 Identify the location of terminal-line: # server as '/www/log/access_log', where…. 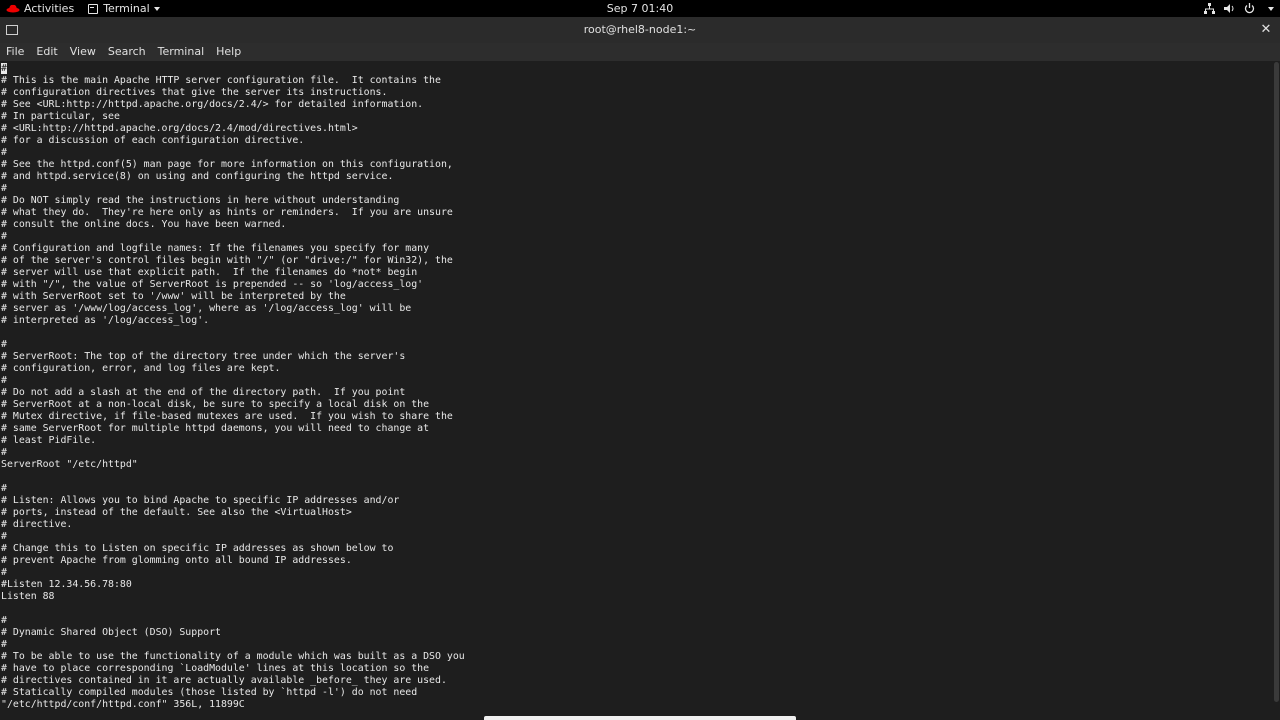
(206, 308).